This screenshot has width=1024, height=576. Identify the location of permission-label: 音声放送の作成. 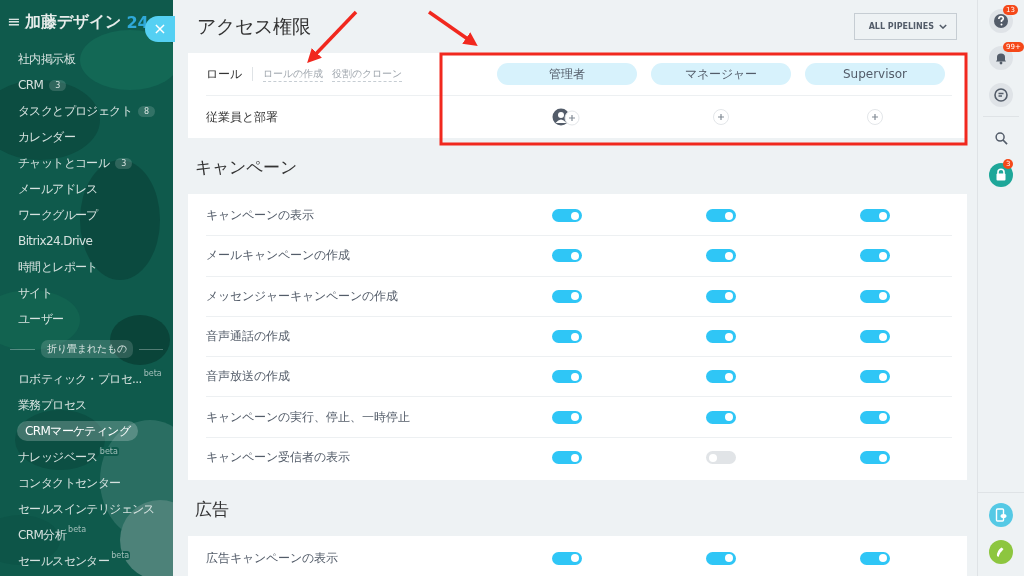
(248, 377).